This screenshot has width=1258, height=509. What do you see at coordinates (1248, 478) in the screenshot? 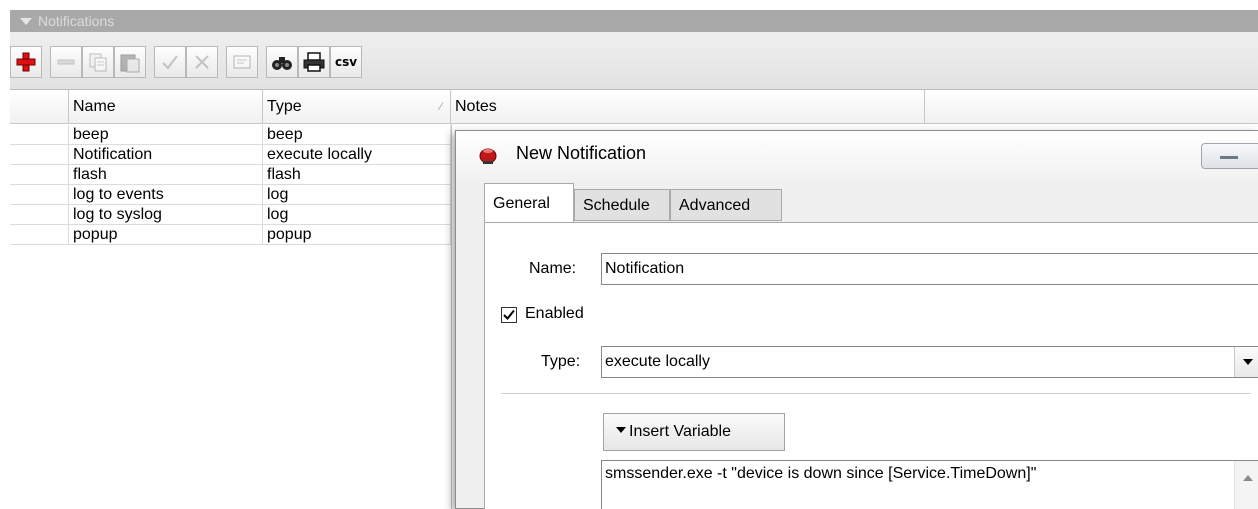
I see `scroll-up-icon` at bounding box center [1248, 478].